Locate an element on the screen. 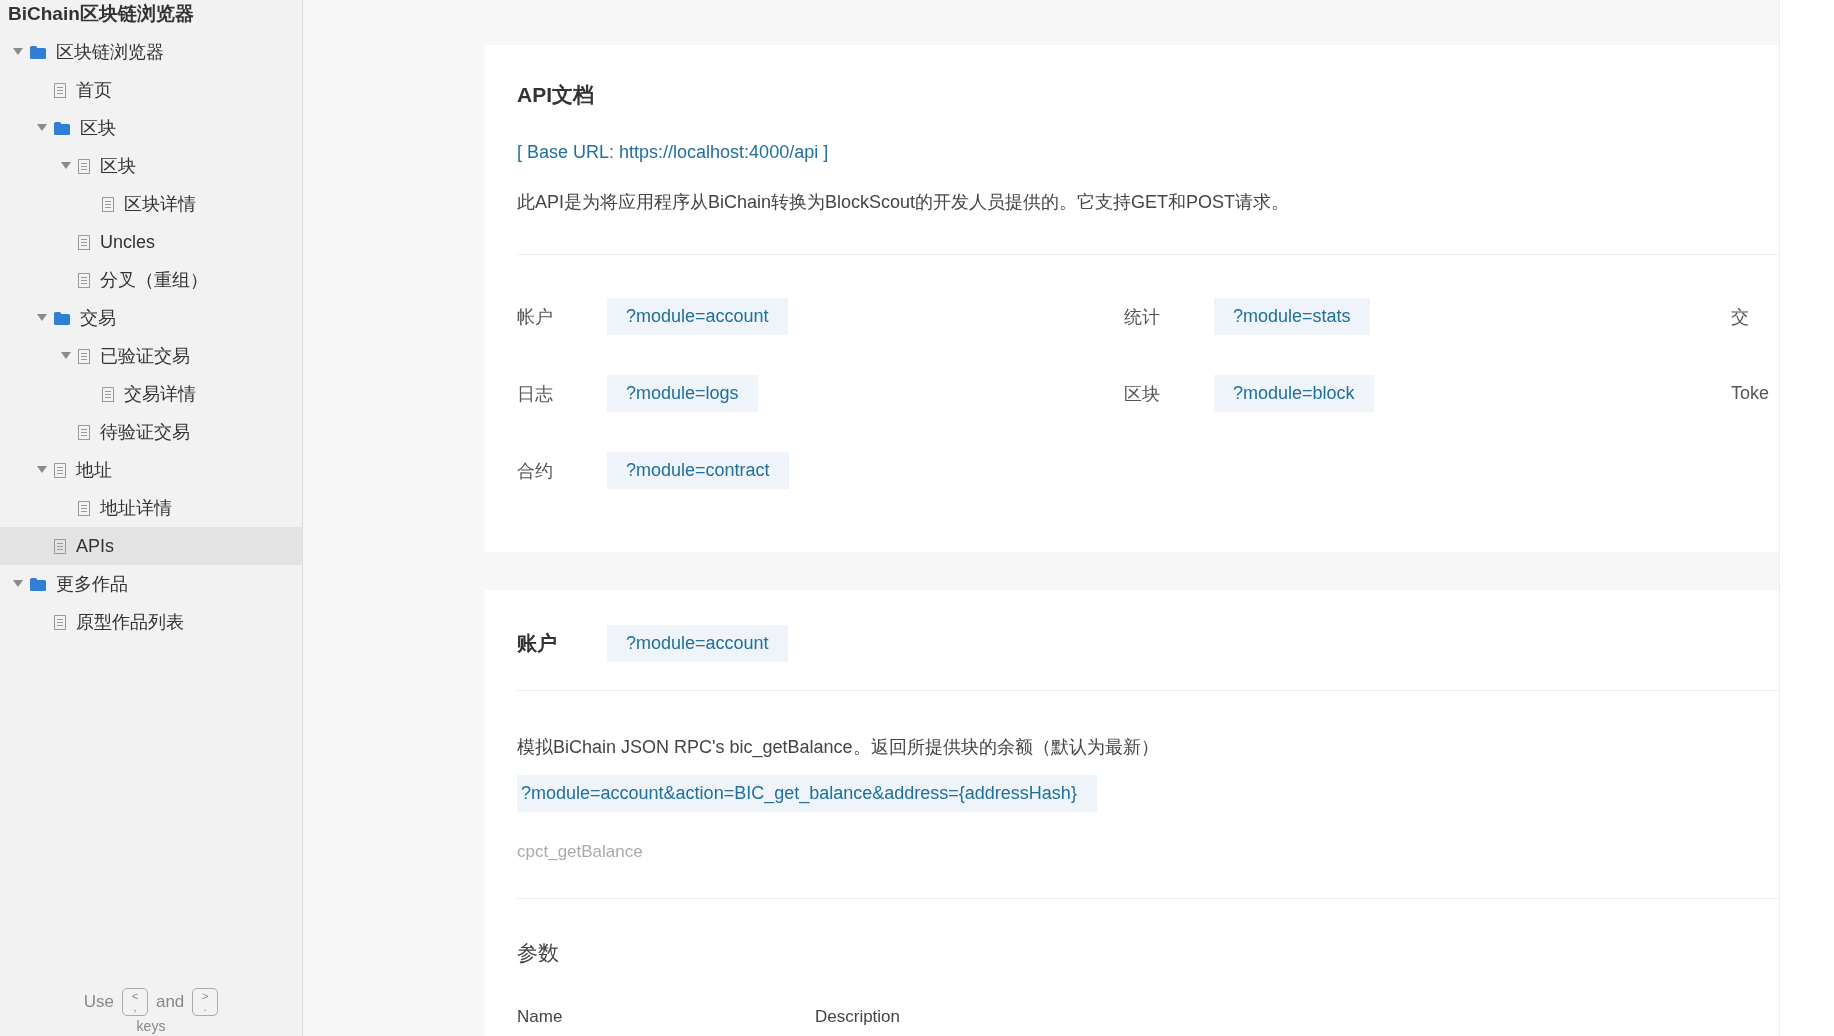  description-text: 此API是为将应用程序从BiChain转换为BlockScout的开发人员提供的。它支持GET和POST请求。 is located at coordinates (904, 202).